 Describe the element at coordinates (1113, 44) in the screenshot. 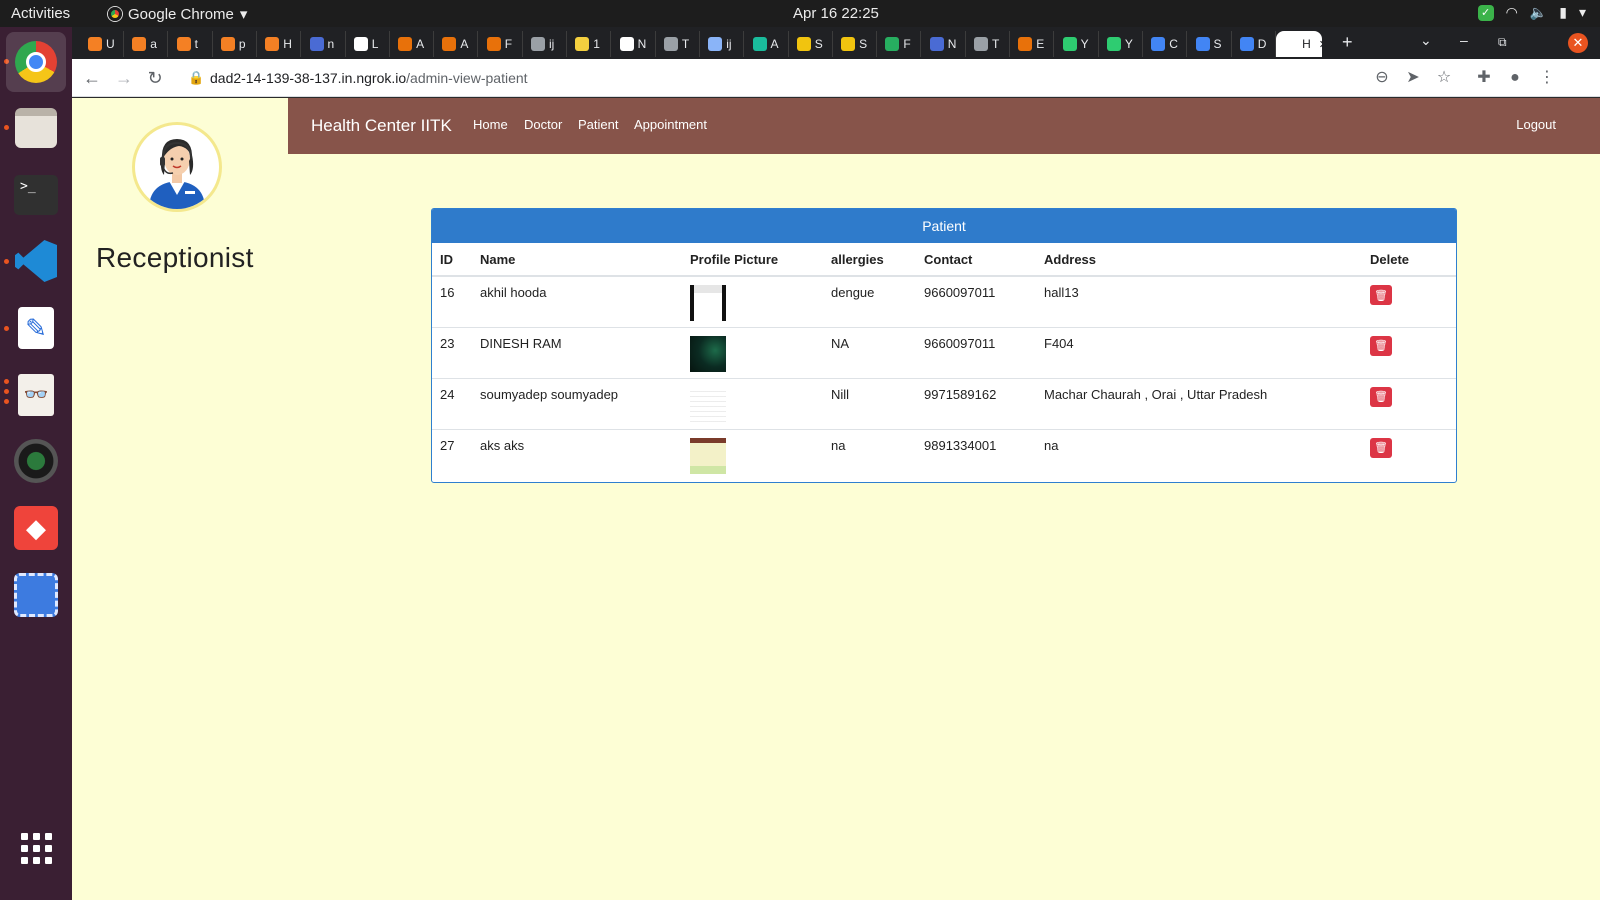

I see `leaf-icon` at that location.